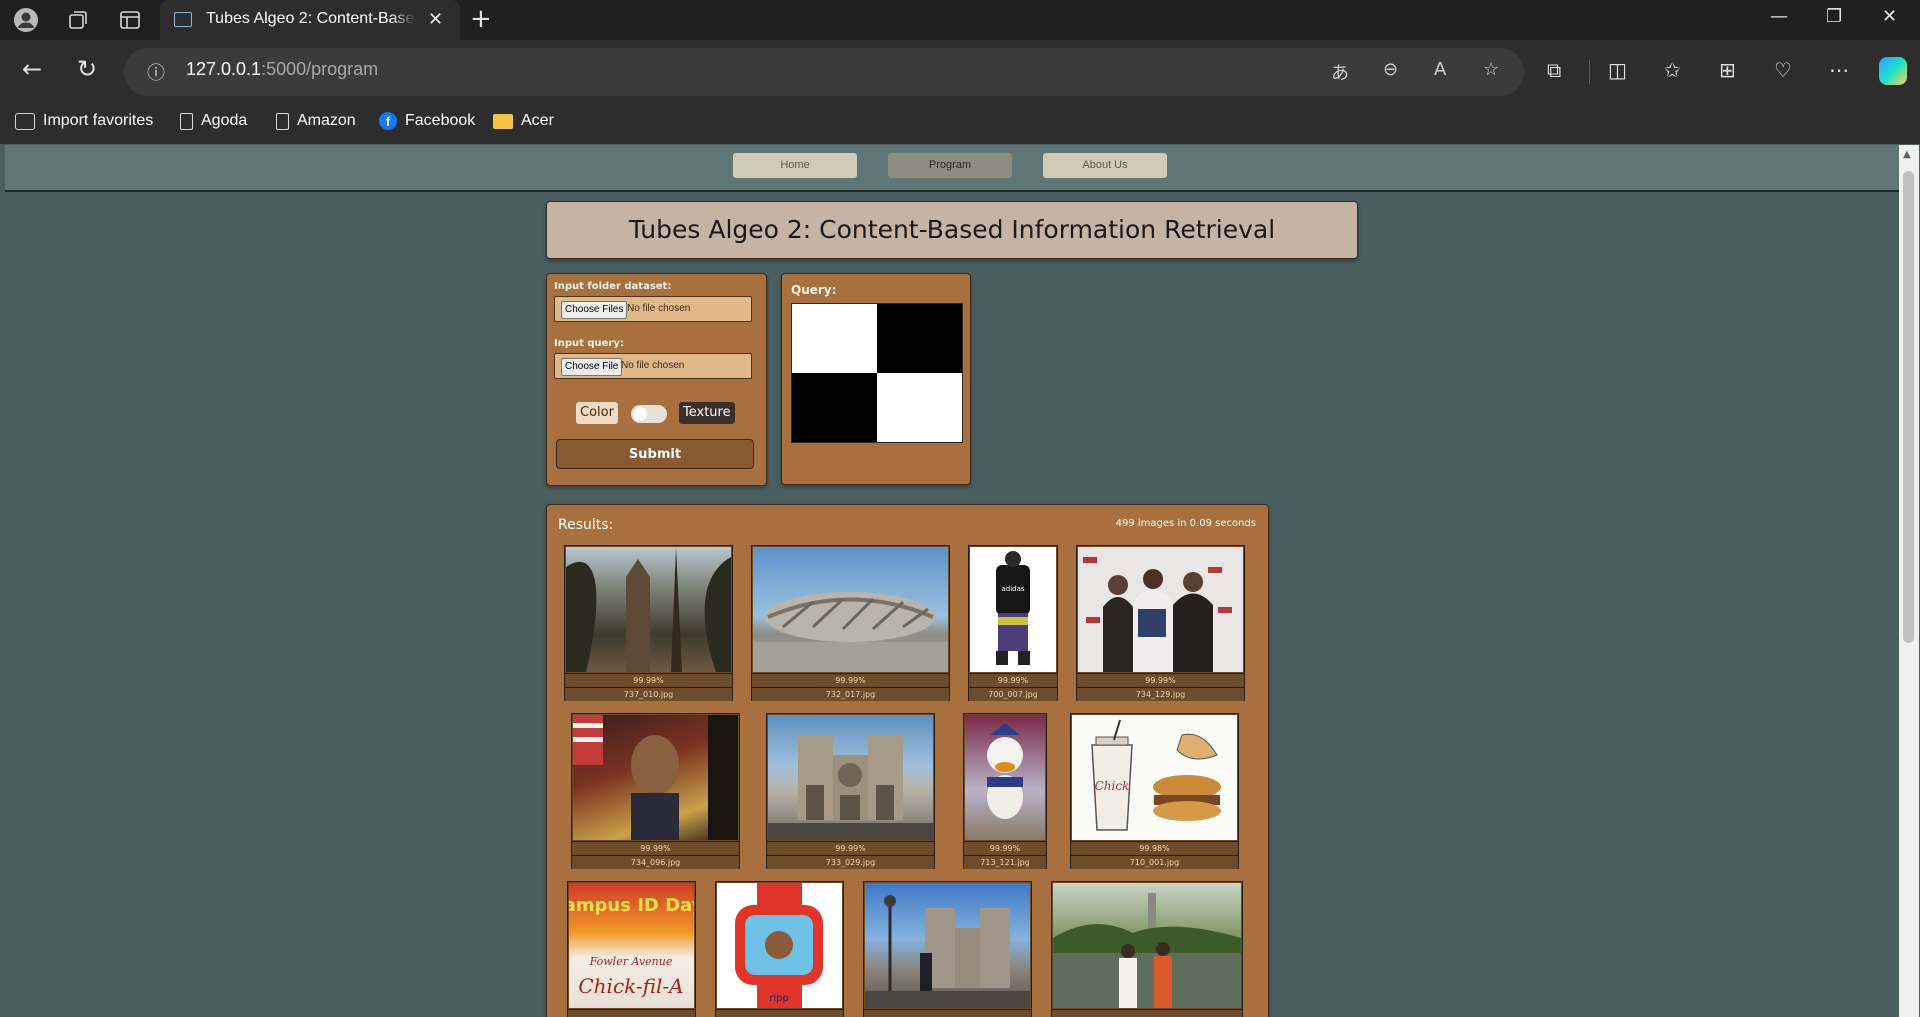 Image resolution: width=1920 pixels, height=1017 pixels. What do you see at coordinates (1340, 72) in the screenshot?
I see `translate-icon: あ` at bounding box center [1340, 72].